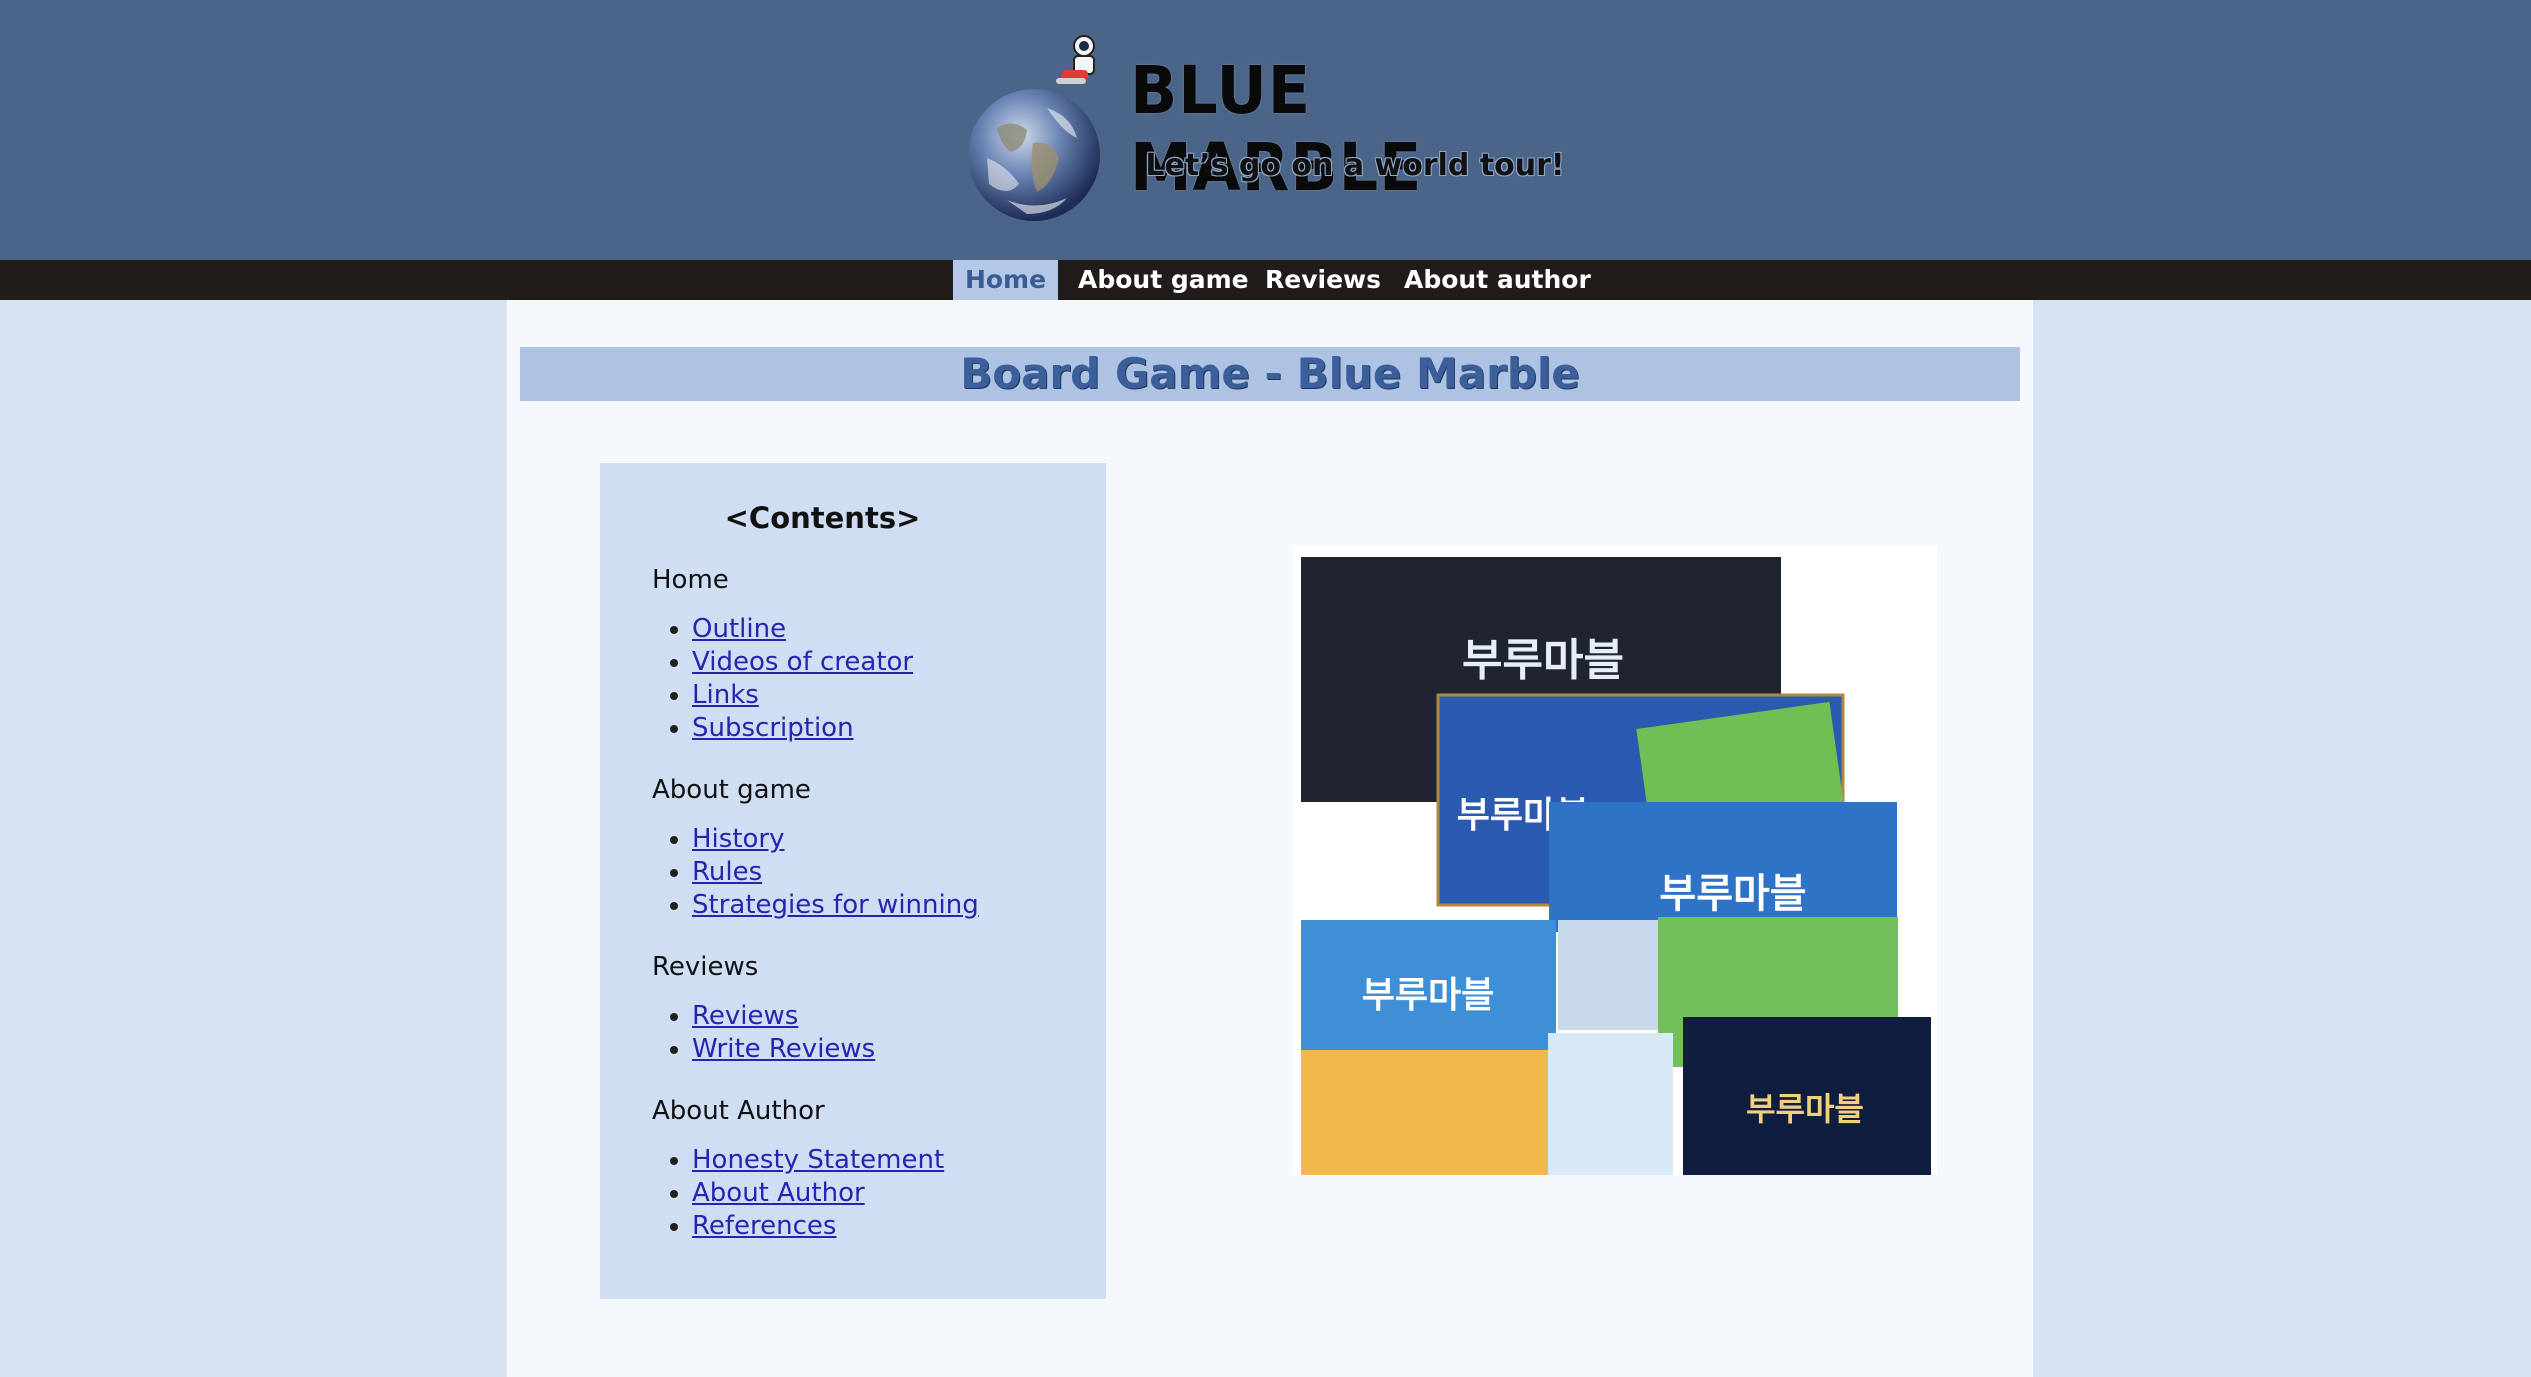  I want to click on box-back-logo: 부루마블, so click(1732, 894).